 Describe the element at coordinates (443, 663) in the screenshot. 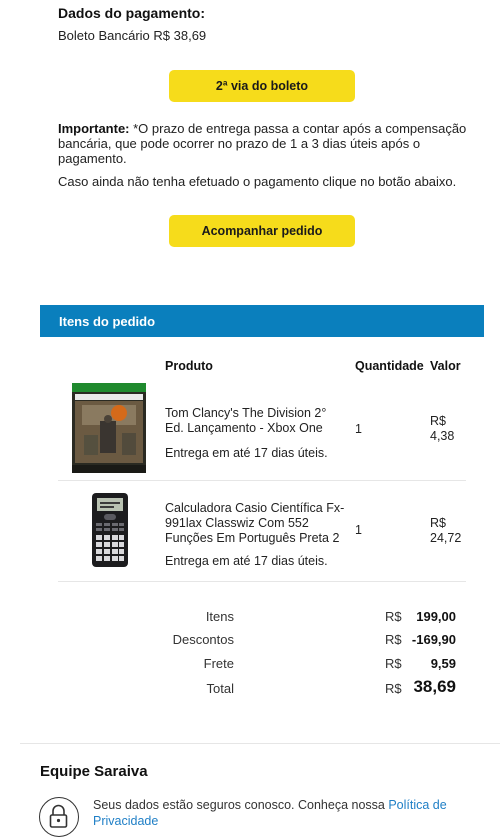

I see `totals-value-shipping: 9,59` at that location.